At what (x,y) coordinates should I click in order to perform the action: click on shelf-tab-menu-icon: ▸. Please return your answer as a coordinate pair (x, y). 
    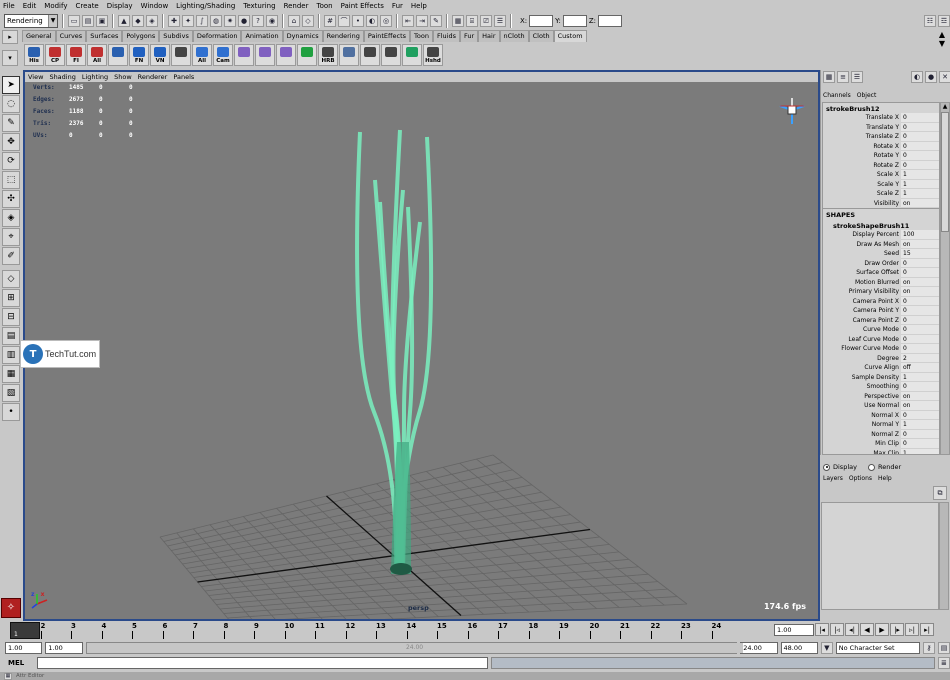
    Looking at the image, I should click on (10, 37).